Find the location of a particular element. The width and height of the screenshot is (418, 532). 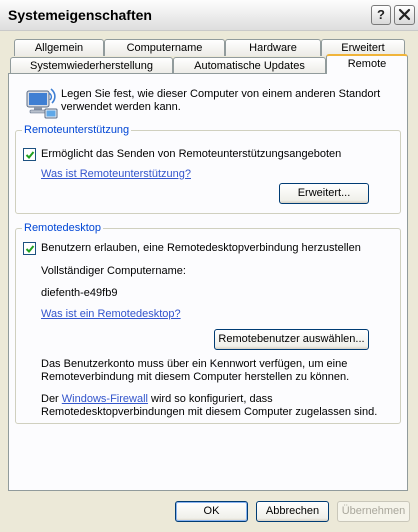

tab-automatische-updates: Automatische Updates is located at coordinates (249, 65).